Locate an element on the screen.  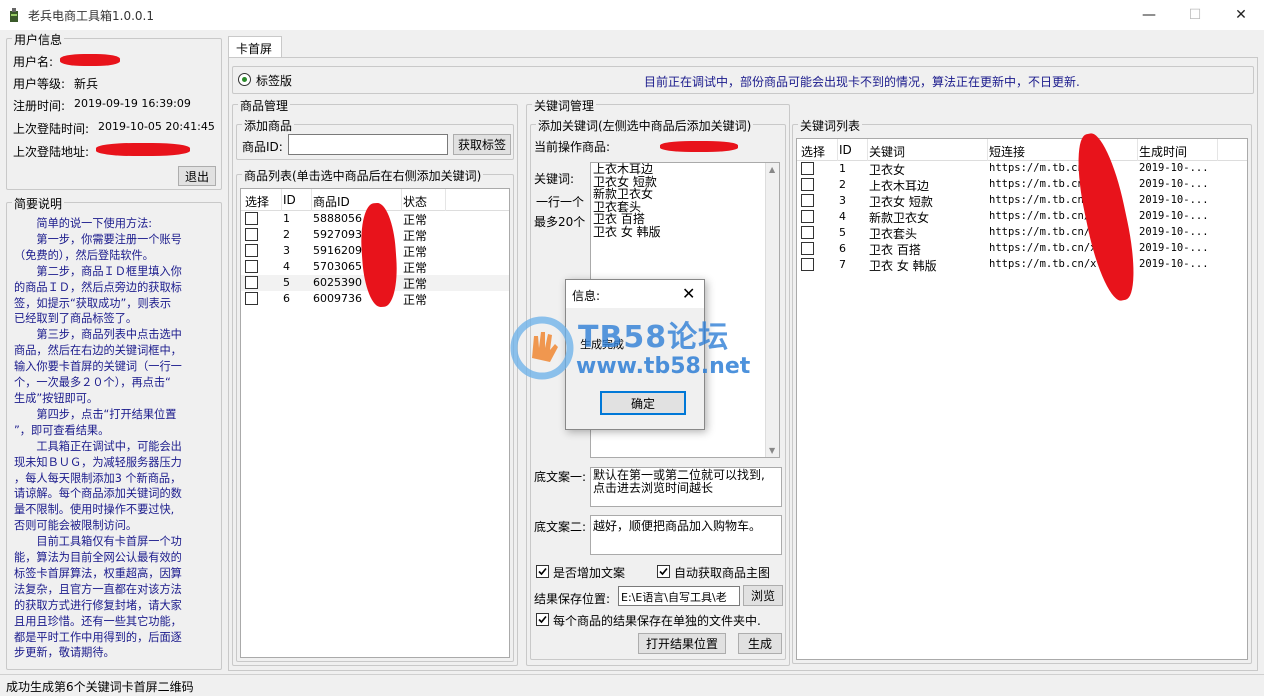
title-bar: 老兵电商工具箱1.0.0.1 — ☐ ✕ is located at coordinates (632, 15).